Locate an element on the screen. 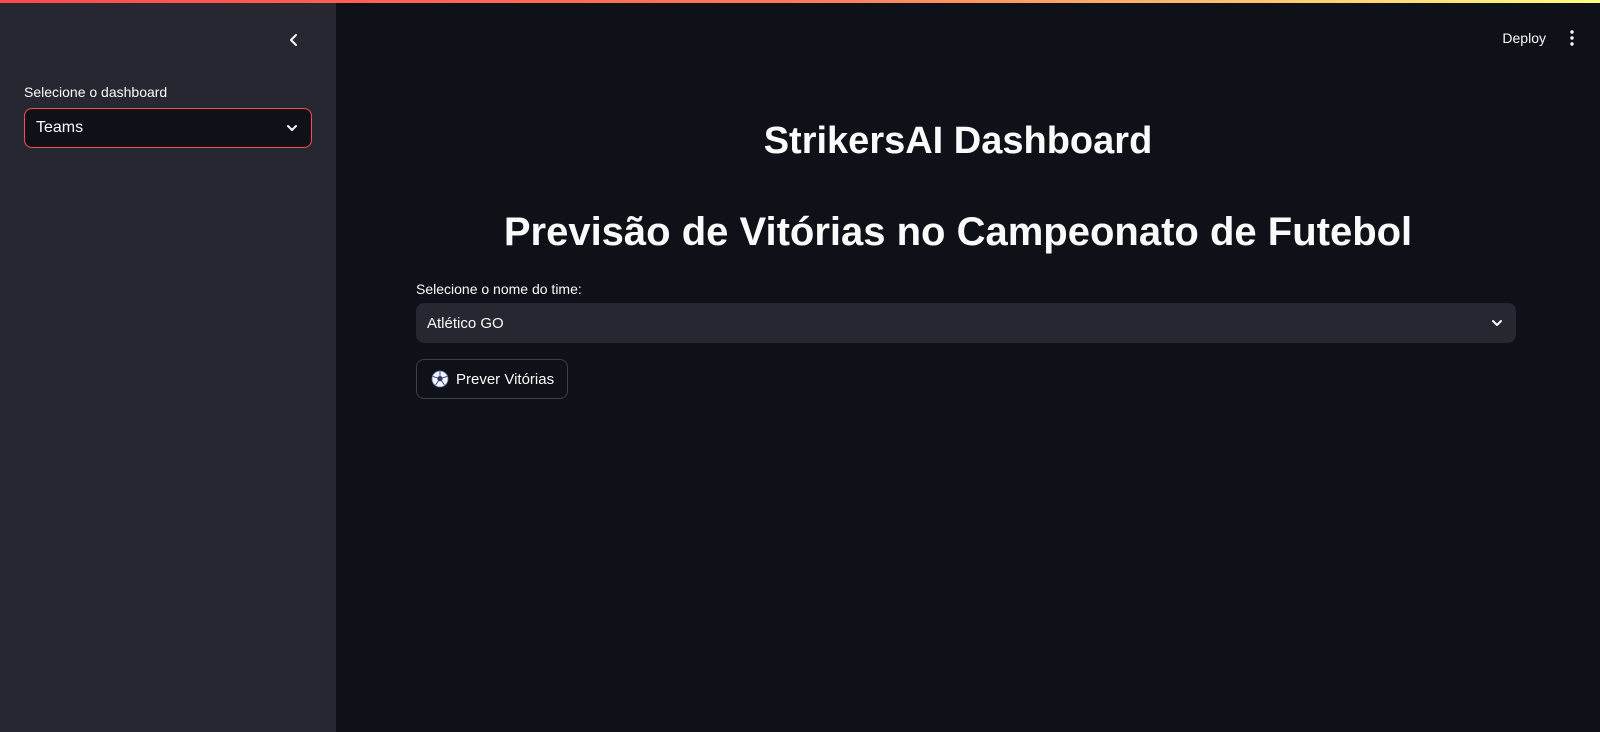 This screenshot has height=732, width=1600. header-actions: Deploy is located at coordinates (1541, 38).